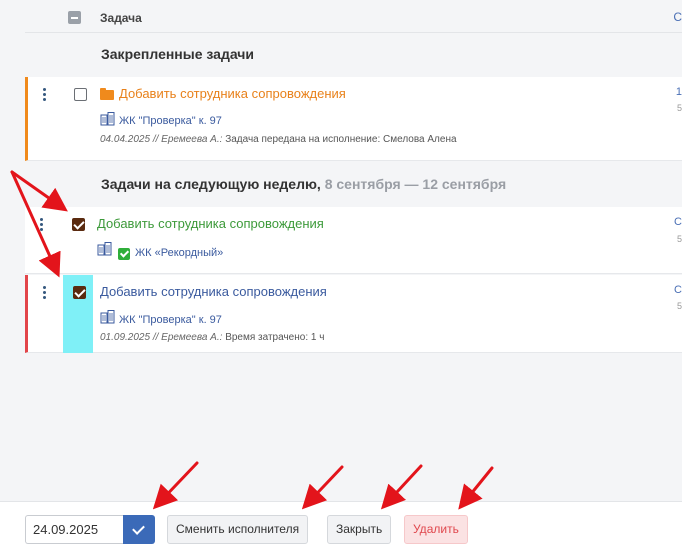 The width and height of the screenshot is (682, 552). What do you see at coordinates (677, 17) in the screenshot?
I see `column-title-fragment: С` at bounding box center [677, 17].